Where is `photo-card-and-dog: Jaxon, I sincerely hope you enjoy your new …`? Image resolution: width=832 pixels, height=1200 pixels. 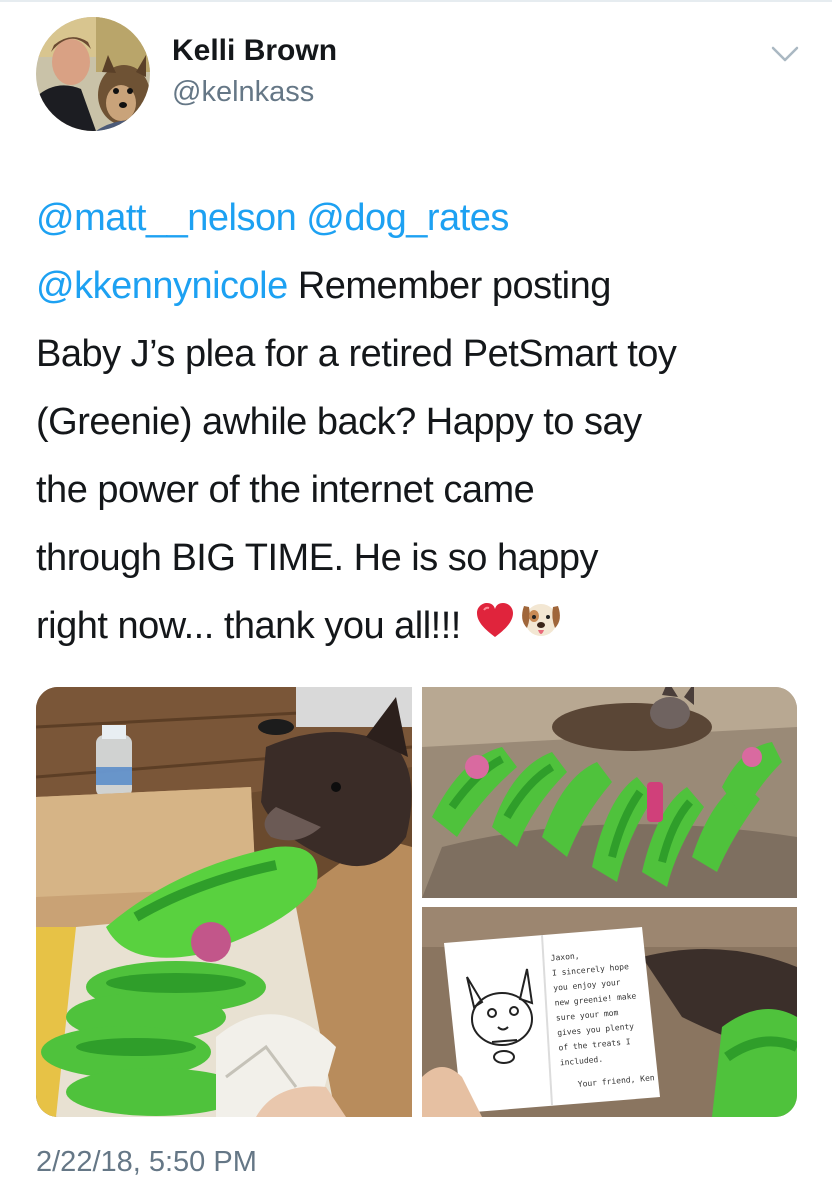
photo-card-and-dog: Jaxon, I sincerely hope you enjoy your new … is located at coordinates (609, 1012).